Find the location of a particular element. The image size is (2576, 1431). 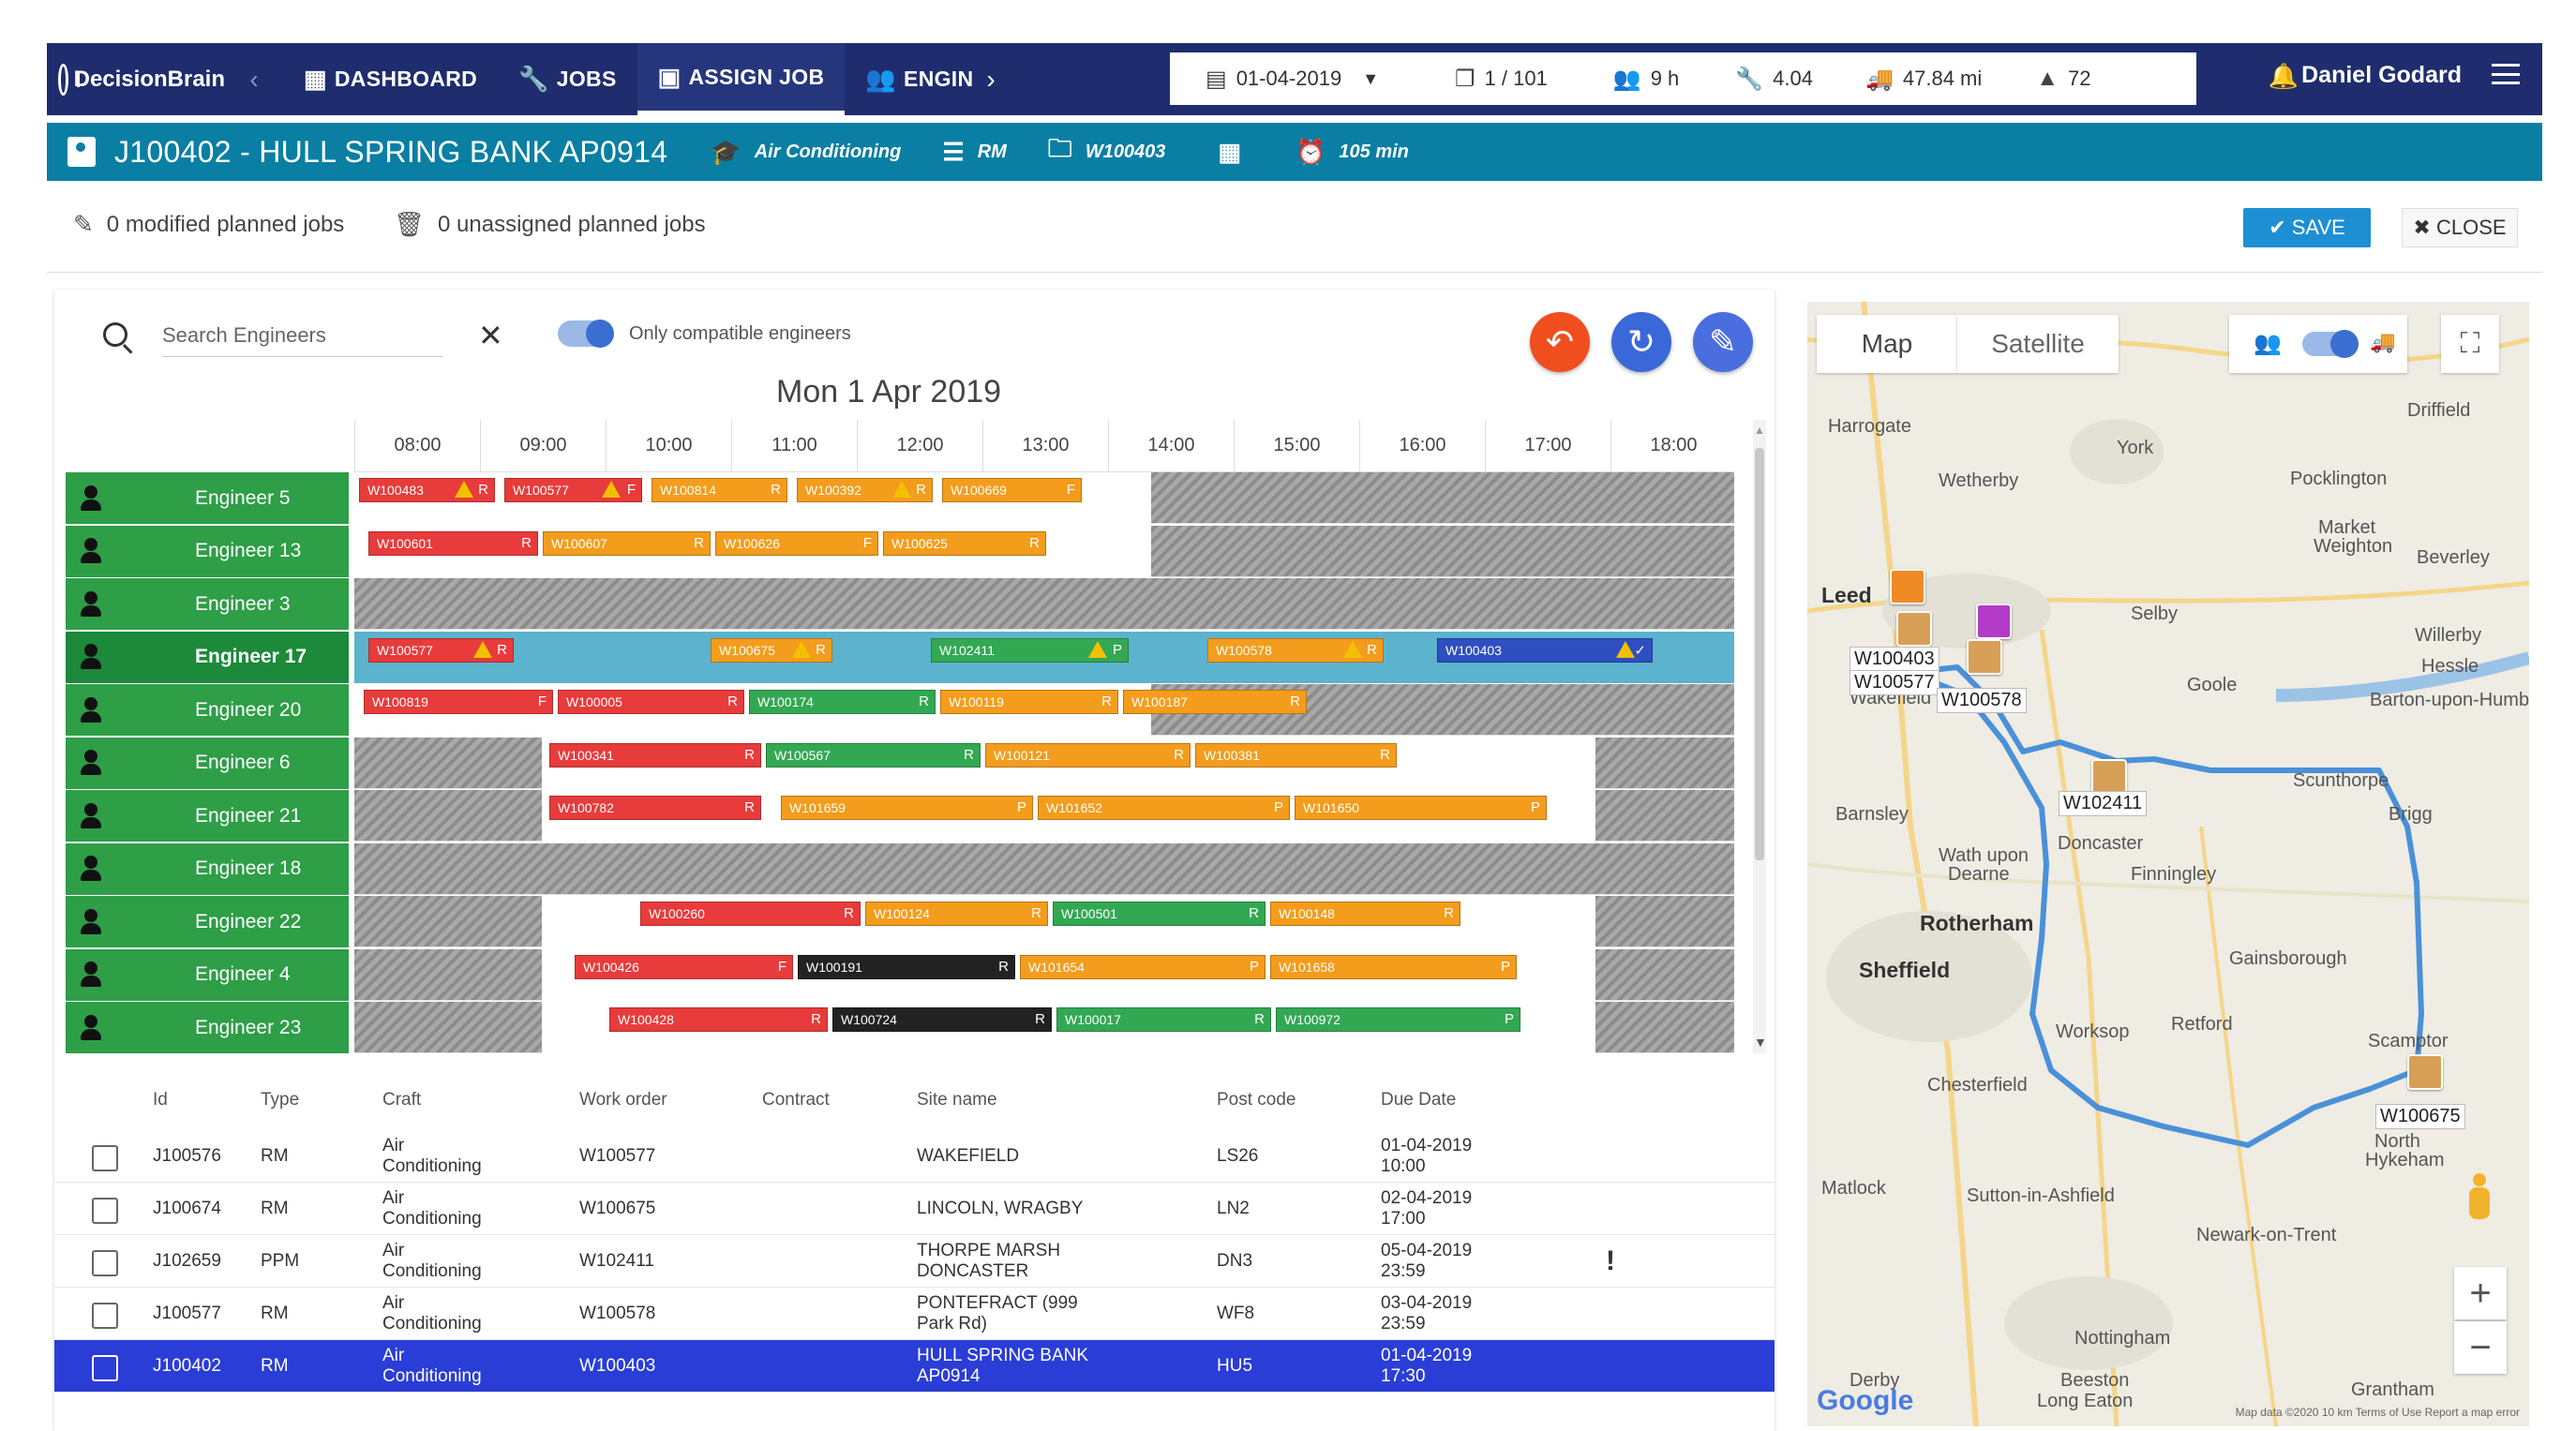

job-block: W101659 P is located at coordinates (907, 808).